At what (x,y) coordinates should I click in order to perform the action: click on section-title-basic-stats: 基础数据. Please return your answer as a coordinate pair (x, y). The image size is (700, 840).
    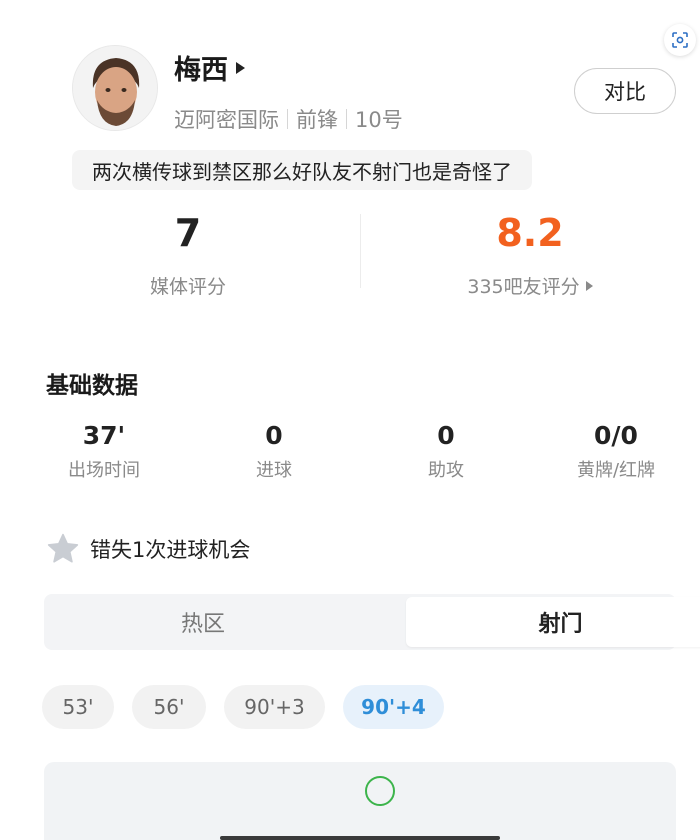
    Looking at the image, I should click on (92, 386).